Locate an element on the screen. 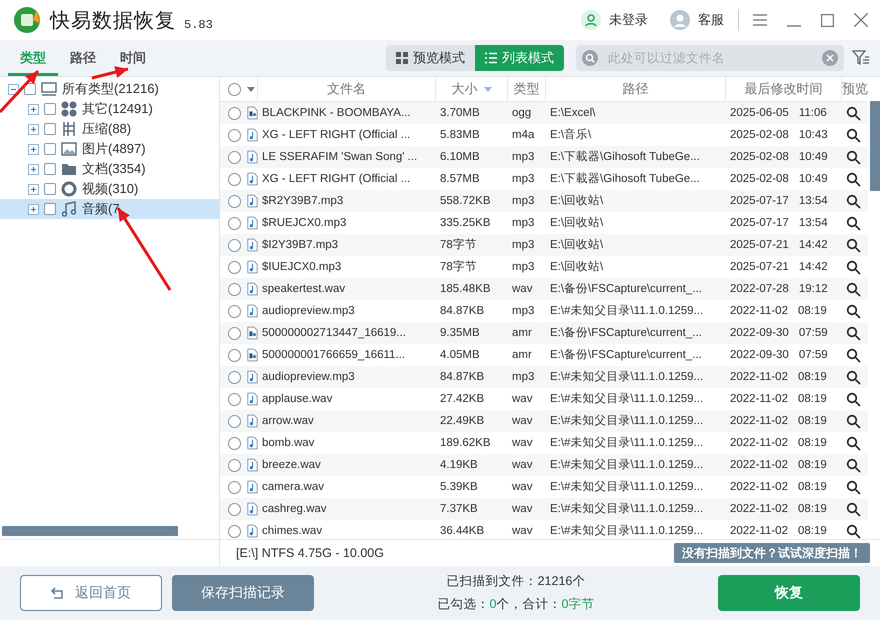  column-header: 预览 is located at coordinates (855, 89).